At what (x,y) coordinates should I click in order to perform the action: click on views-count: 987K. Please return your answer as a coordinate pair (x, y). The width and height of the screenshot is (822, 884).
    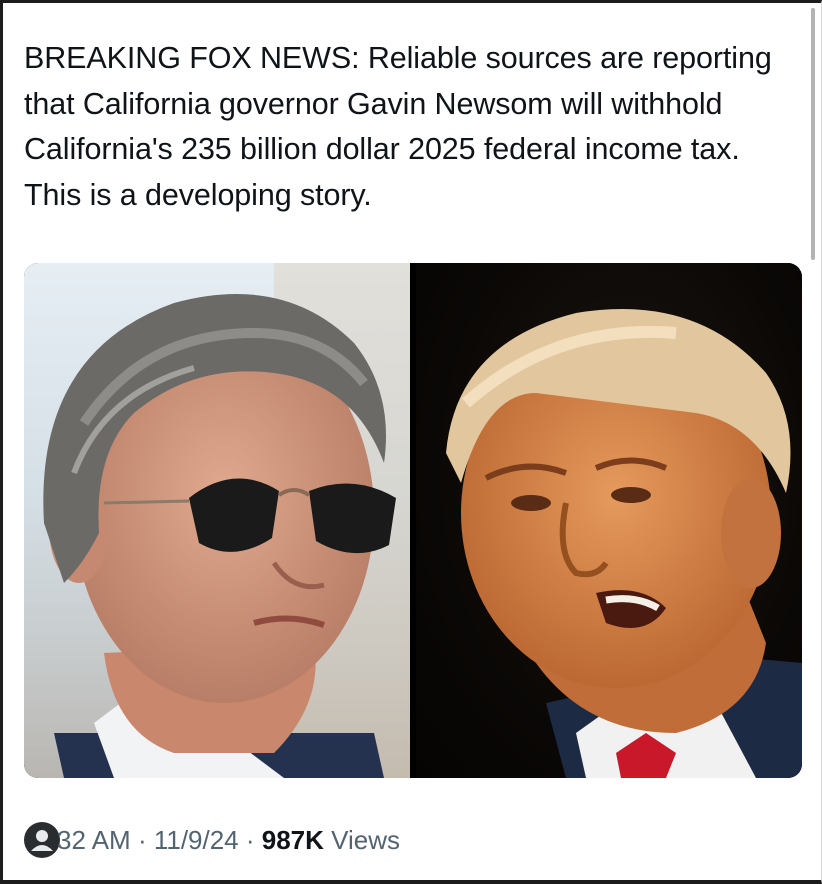
    Looking at the image, I should click on (293, 840).